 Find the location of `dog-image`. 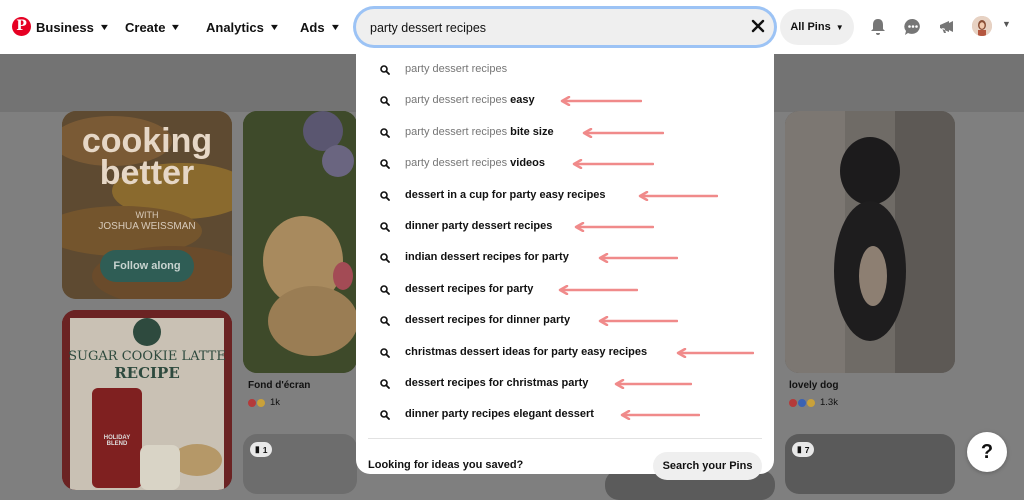

dog-image is located at coordinates (870, 242).